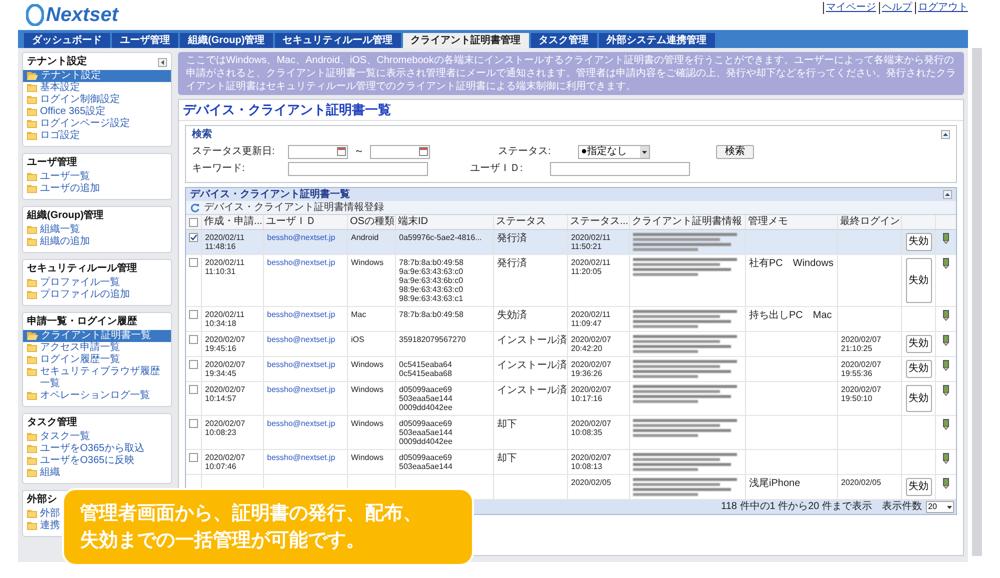 The image size is (1000, 578). What do you see at coordinates (225, 428) in the screenshot?
I see `table-cell-text: 2020/02/07 10:08:23` at bounding box center [225, 428].